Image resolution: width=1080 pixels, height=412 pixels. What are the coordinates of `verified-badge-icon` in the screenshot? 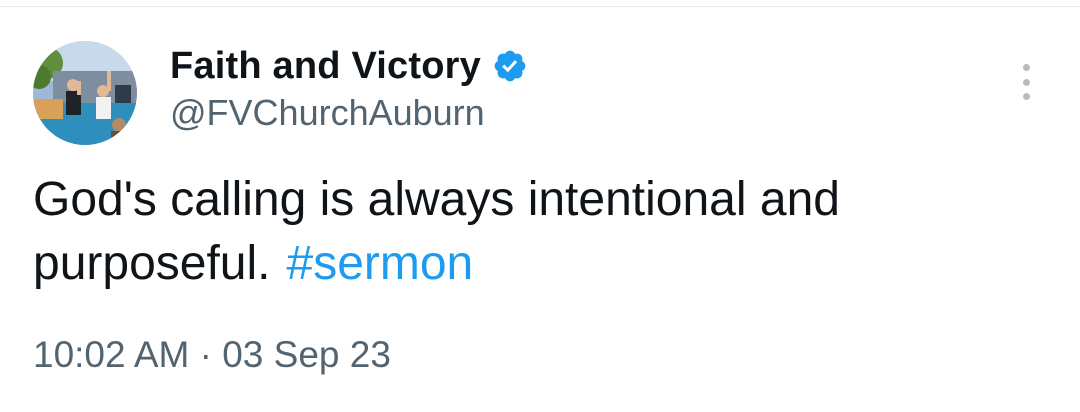 It's located at (510, 66).